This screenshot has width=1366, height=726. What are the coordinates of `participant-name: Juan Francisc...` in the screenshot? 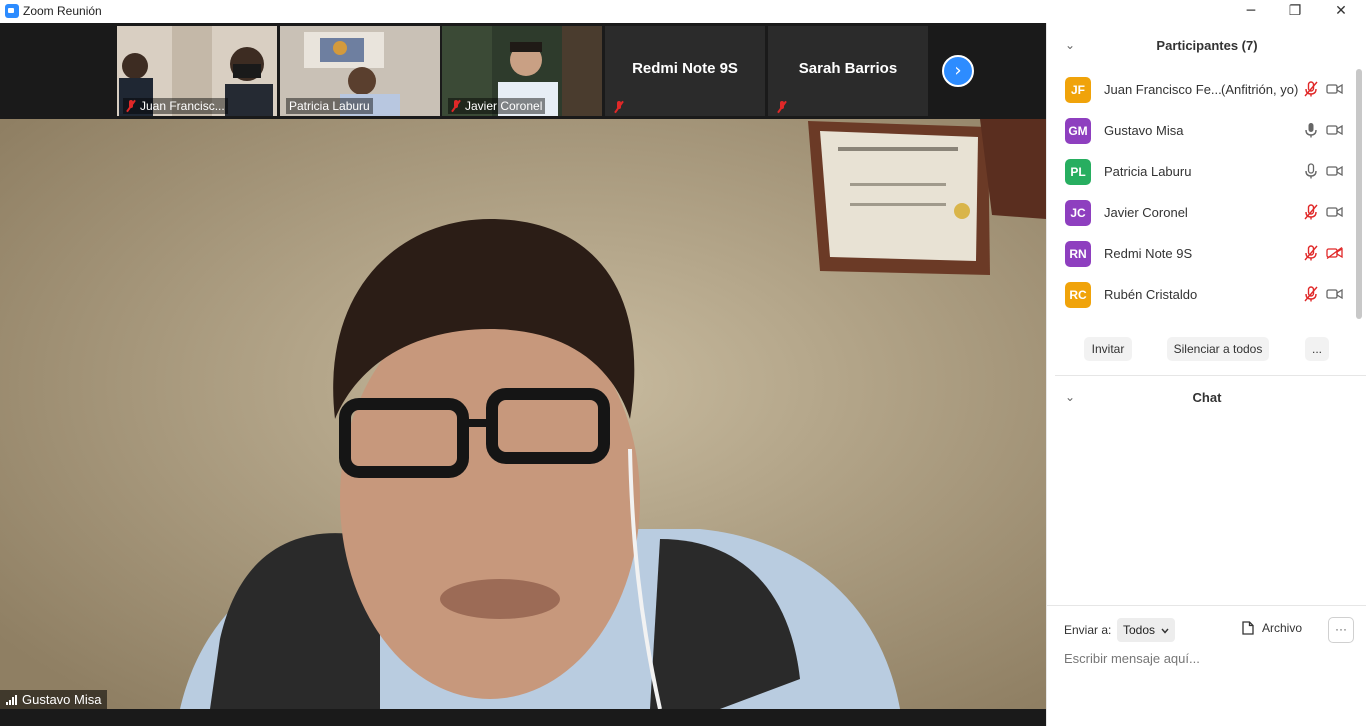 It's located at (182, 106).